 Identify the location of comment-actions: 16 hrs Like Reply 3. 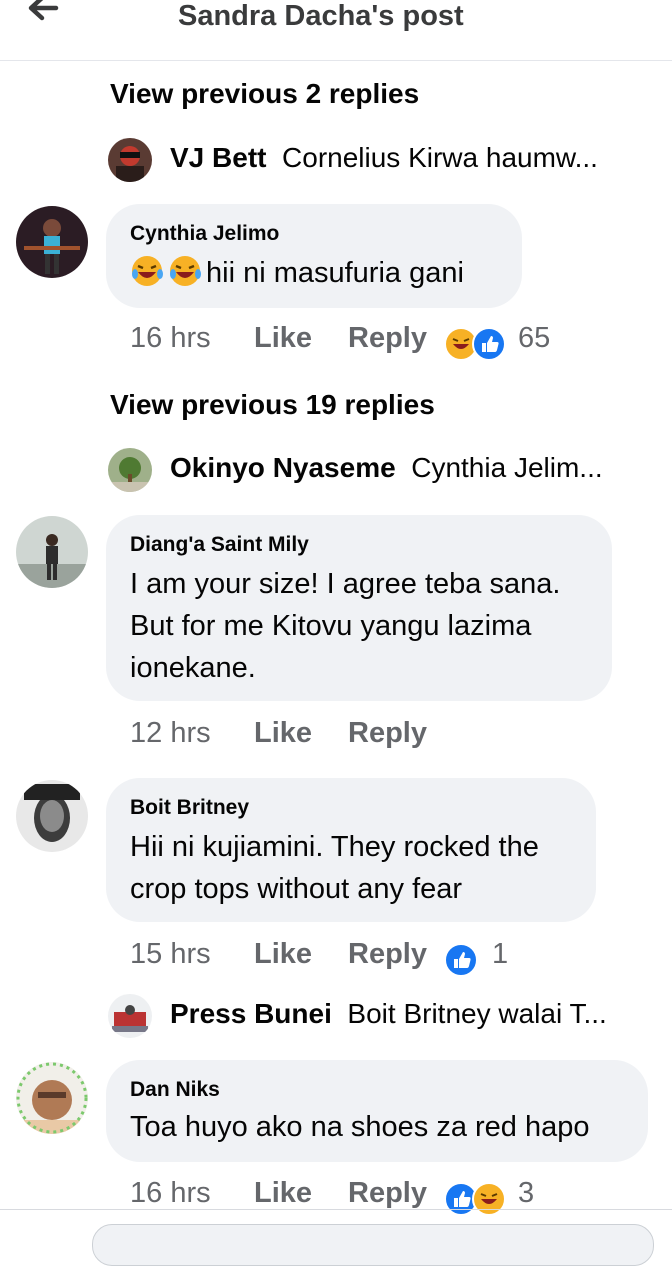
(350, 1197).